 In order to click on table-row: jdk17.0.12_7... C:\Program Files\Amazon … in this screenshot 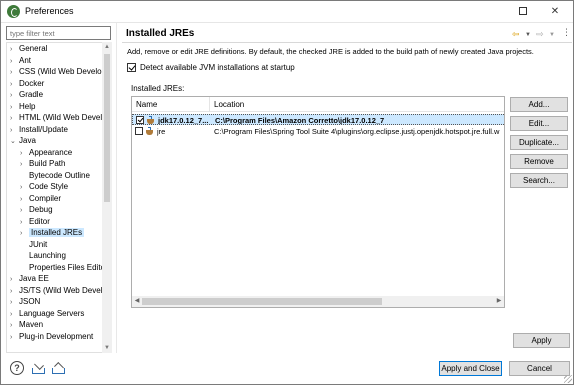, I will do `click(318, 119)`.